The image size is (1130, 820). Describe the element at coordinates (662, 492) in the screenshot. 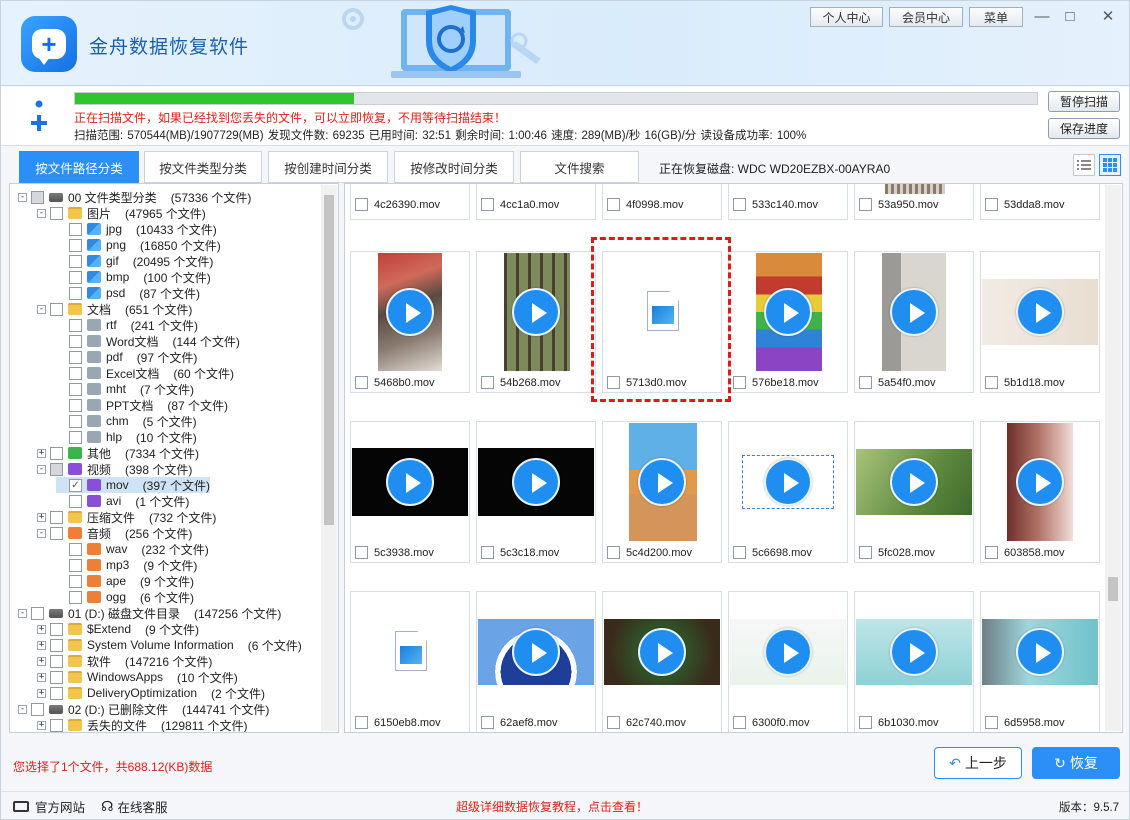

I see `file-card: 5c4d200.mov` at that location.